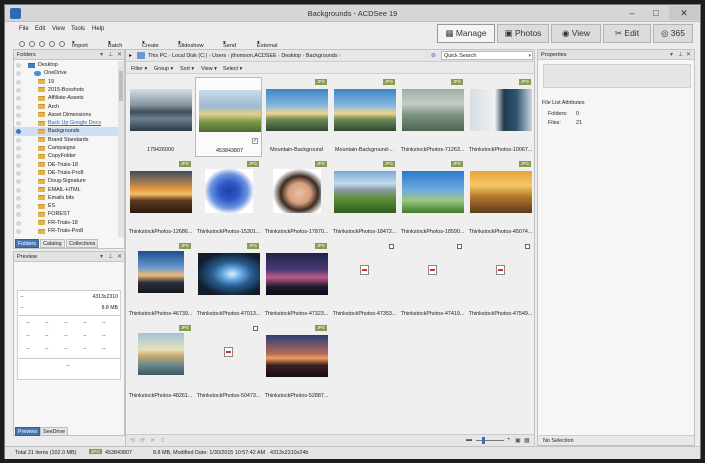 This screenshot has width=705, height=463. I want to click on folder-tree-item: Emails bits, so click(66, 198).